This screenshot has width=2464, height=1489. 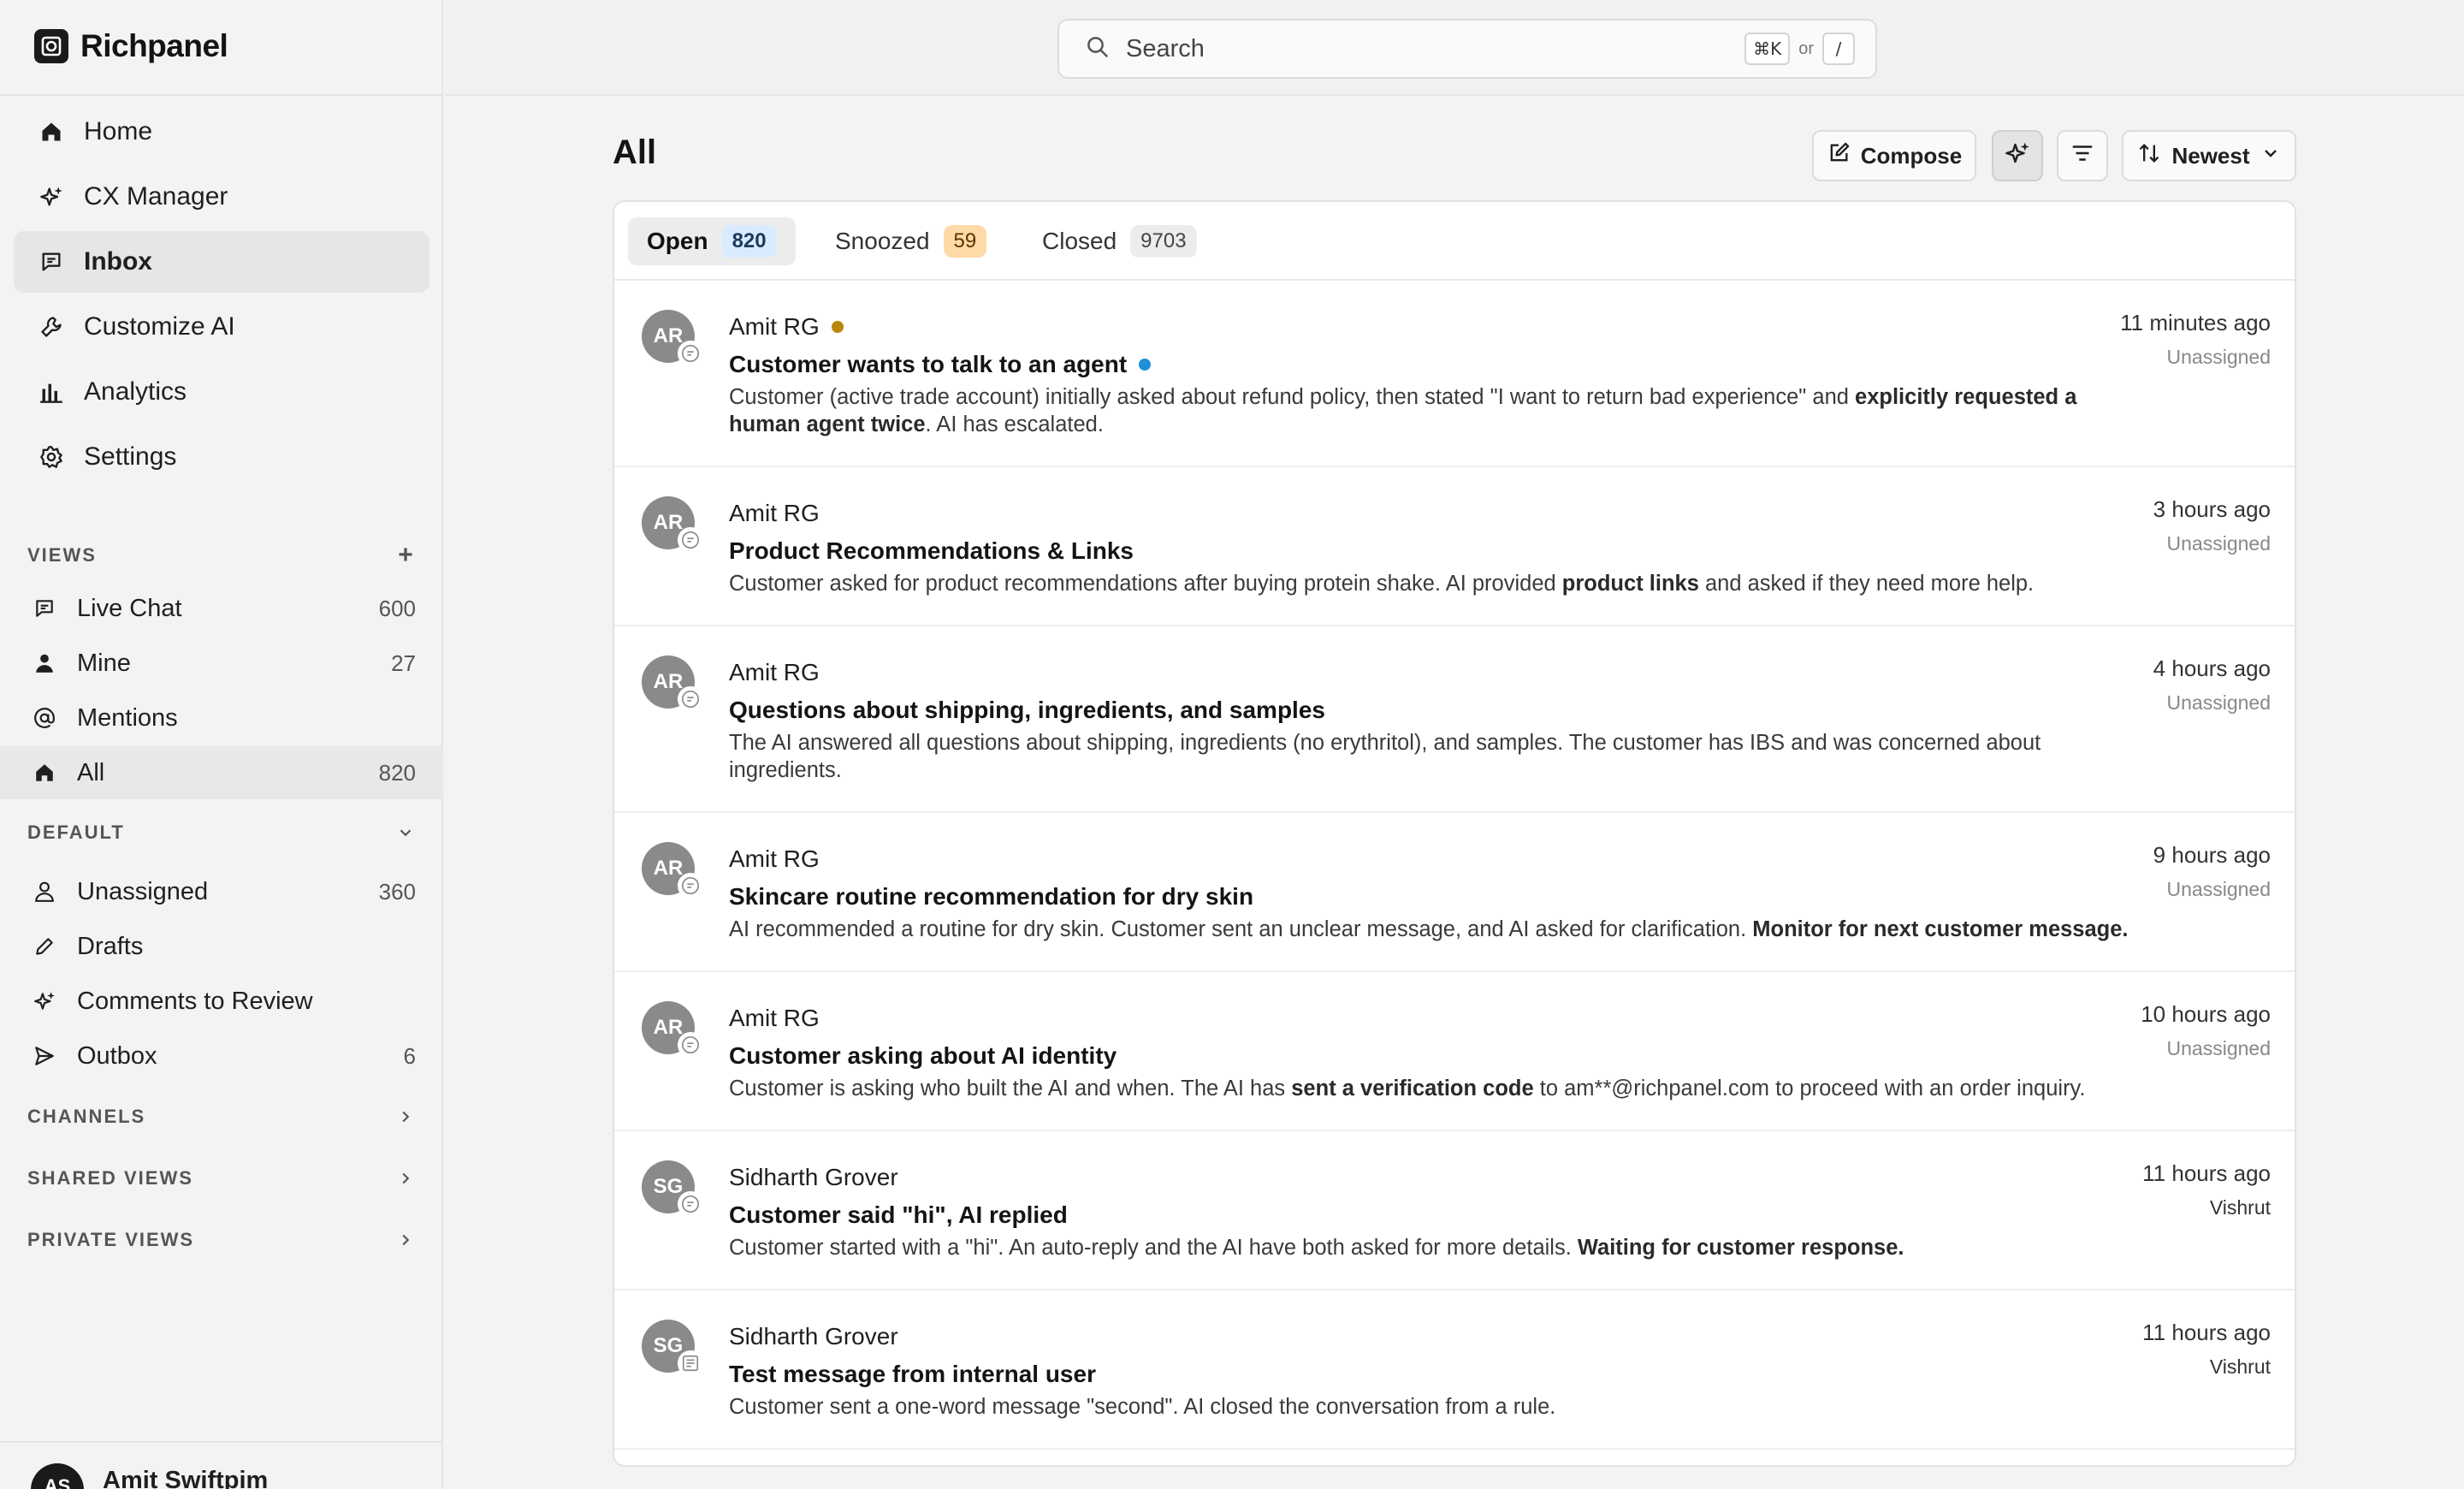 What do you see at coordinates (154, 45) in the screenshot?
I see `brand-name: Richpanel` at bounding box center [154, 45].